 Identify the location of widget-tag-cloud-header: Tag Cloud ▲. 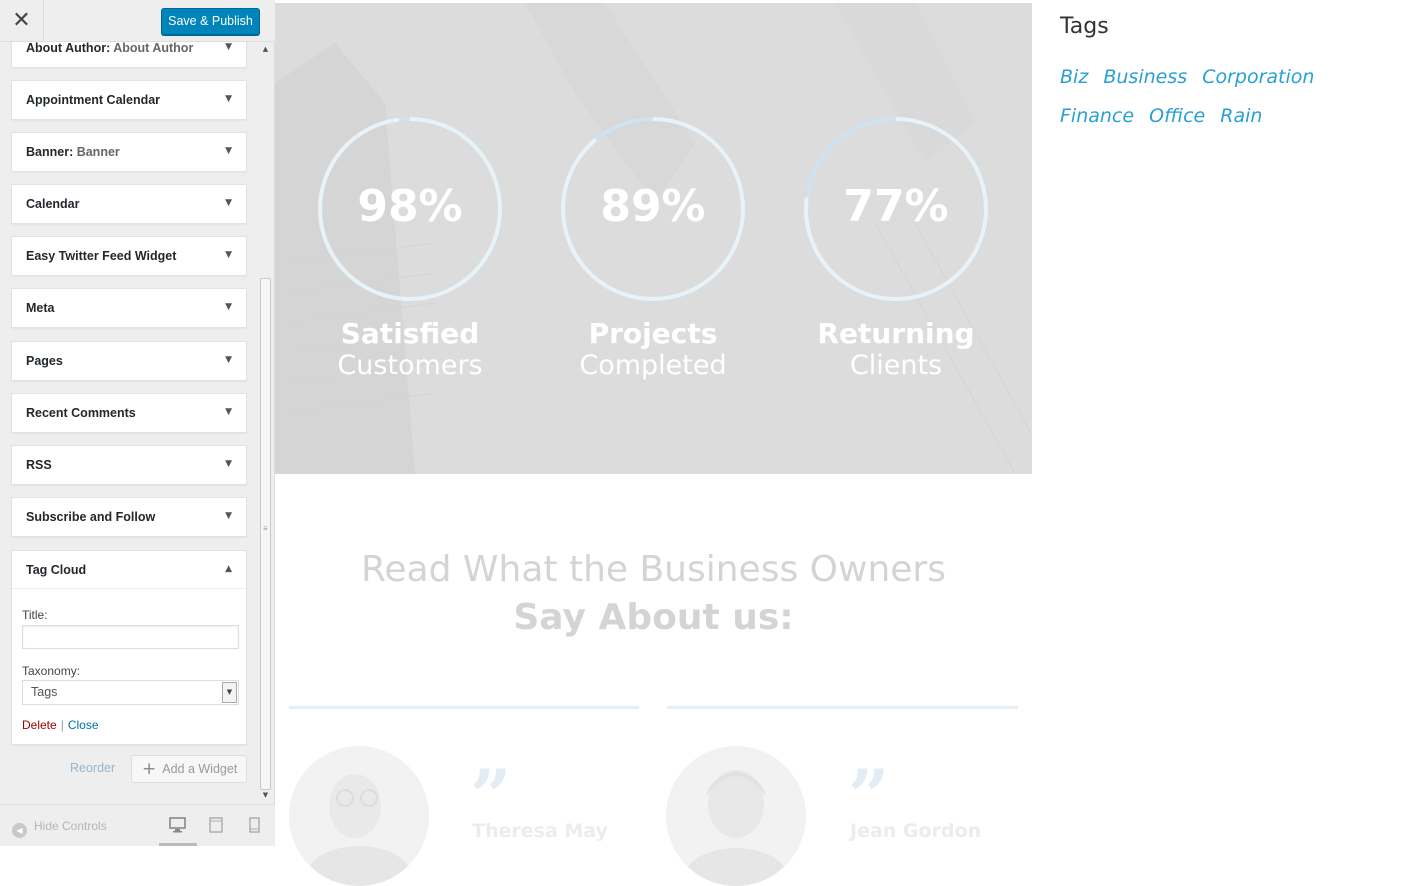
(129, 570).